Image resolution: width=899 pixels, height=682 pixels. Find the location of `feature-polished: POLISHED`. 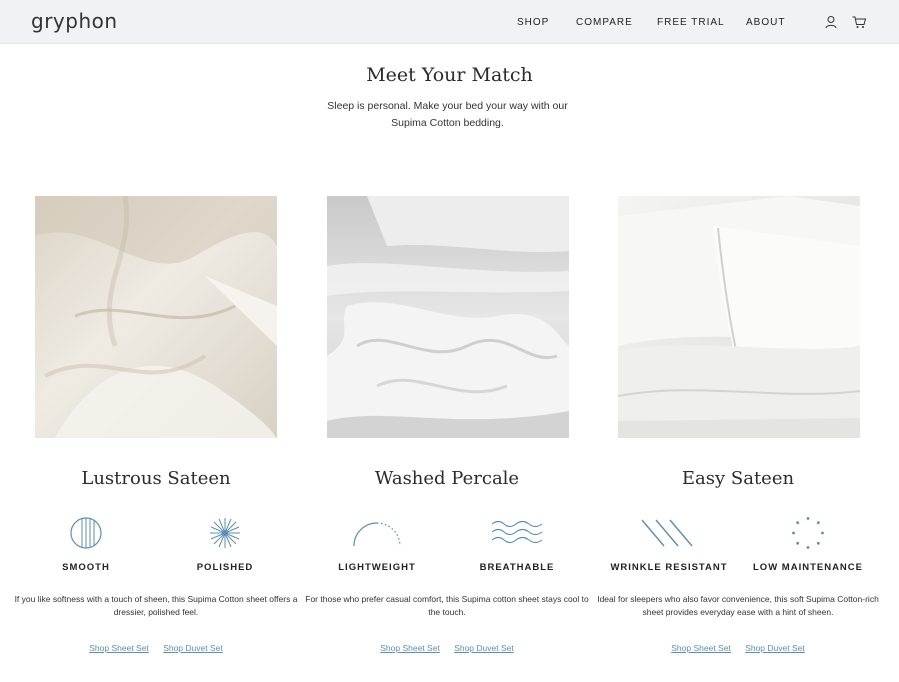

feature-polished: POLISHED is located at coordinates (225, 544).